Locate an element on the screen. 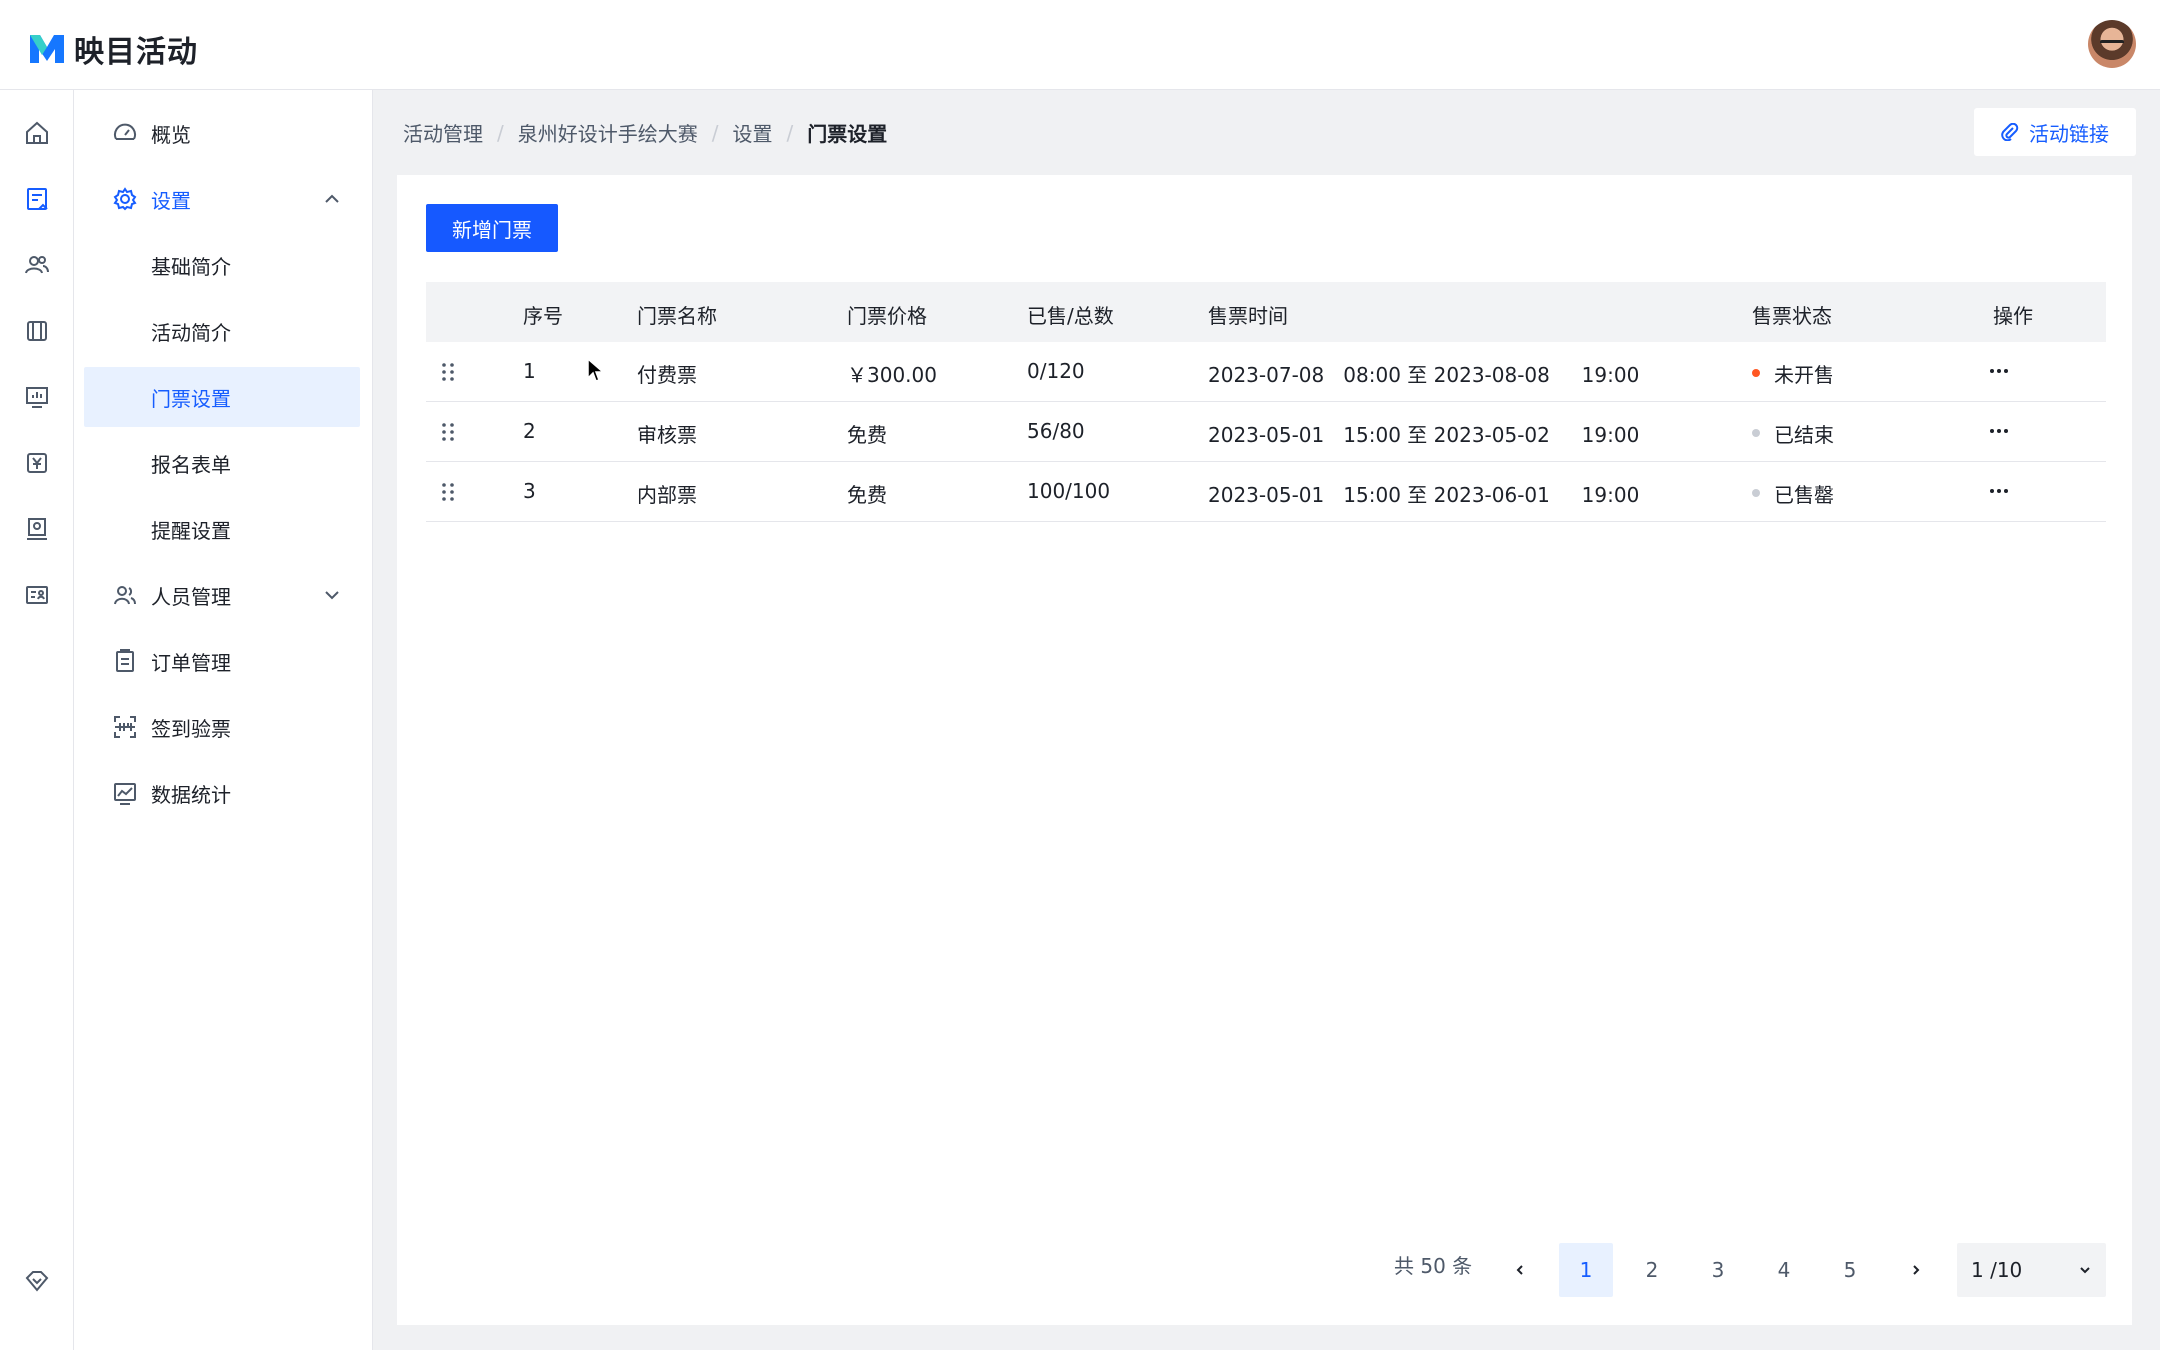 The height and width of the screenshot is (1350, 2160). breadcrumb-current: 门票设置 is located at coordinates (847, 134).